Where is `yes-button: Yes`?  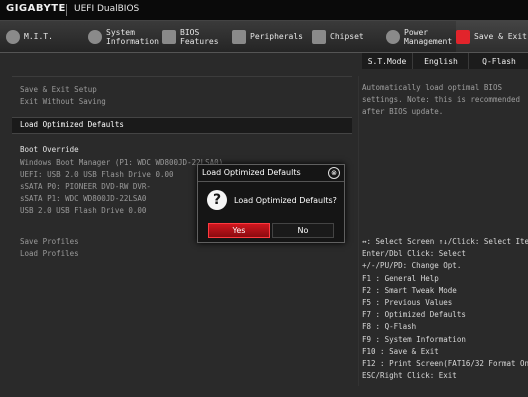 yes-button: Yes is located at coordinates (239, 230).